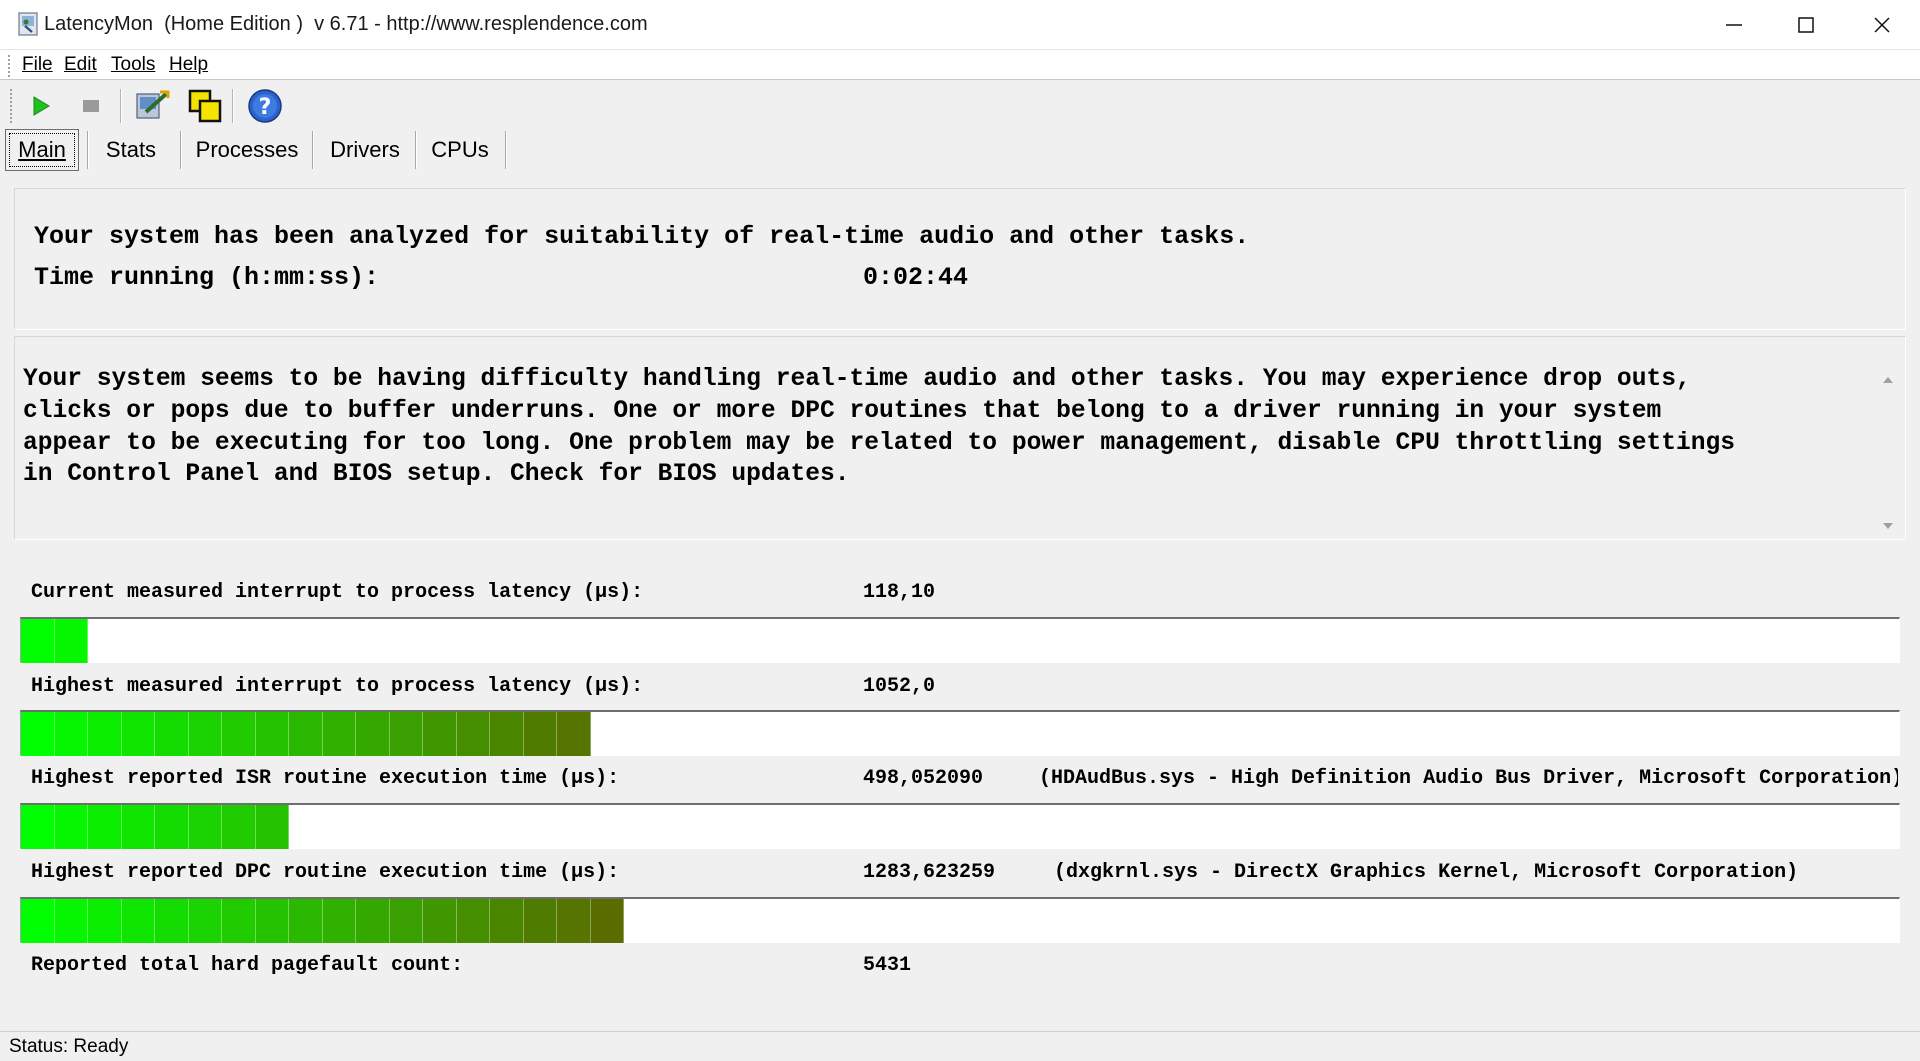  I want to click on menu-help: Help, so click(188, 65).